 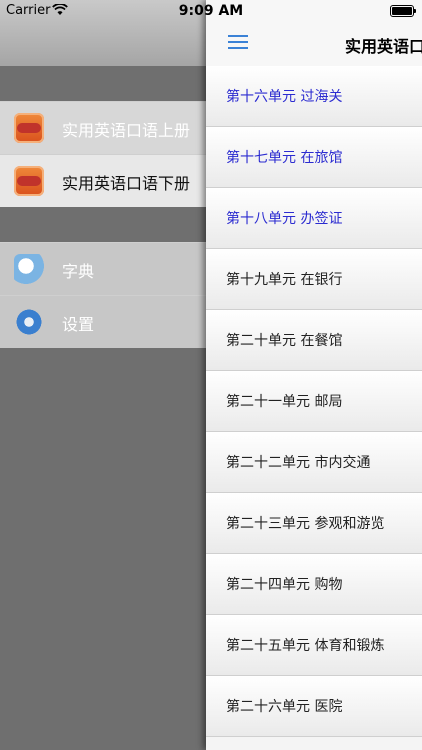 What do you see at coordinates (103, 321) in the screenshot?
I see `menu-item-settings: 设置` at bounding box center [103, 321].